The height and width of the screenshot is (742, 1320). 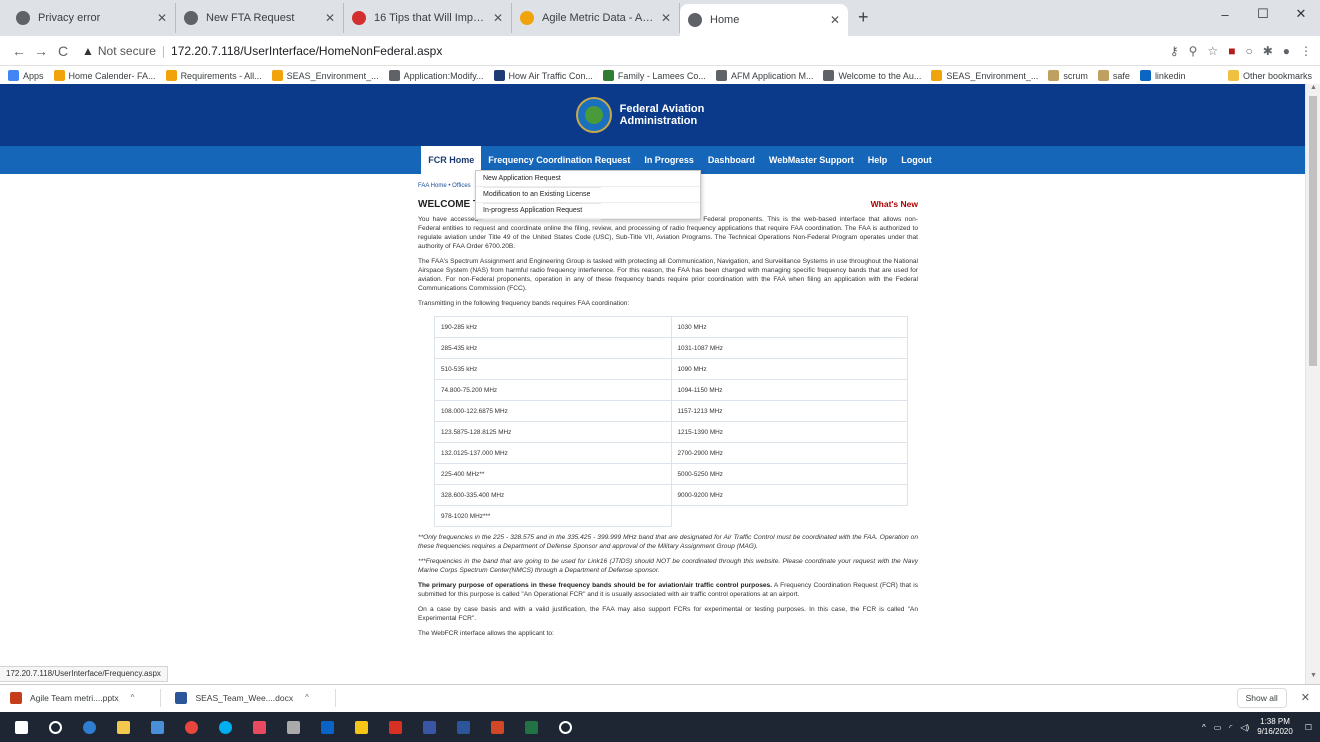 I want to click on file-explorer-icon, so click(x=123, y=727).